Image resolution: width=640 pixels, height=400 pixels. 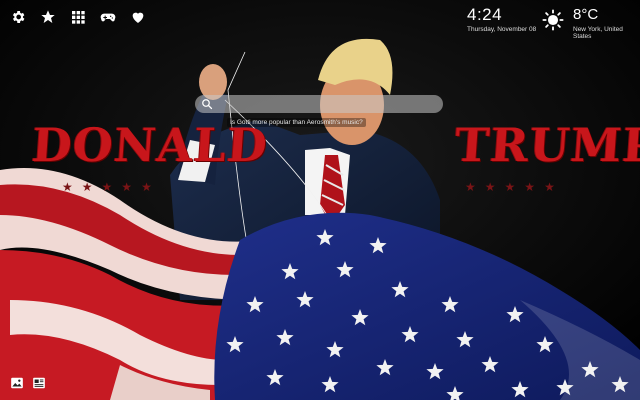 What do you see at coordinates (17, 383) in the screenshot?
I see `image-icon` at bounding box center [17, 383].